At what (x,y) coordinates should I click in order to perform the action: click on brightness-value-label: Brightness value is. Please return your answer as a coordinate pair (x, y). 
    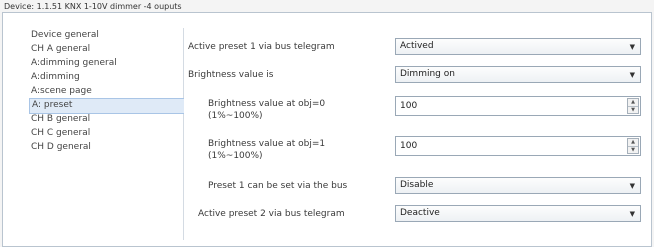
    Looking at the image, I should click on (231, 75).